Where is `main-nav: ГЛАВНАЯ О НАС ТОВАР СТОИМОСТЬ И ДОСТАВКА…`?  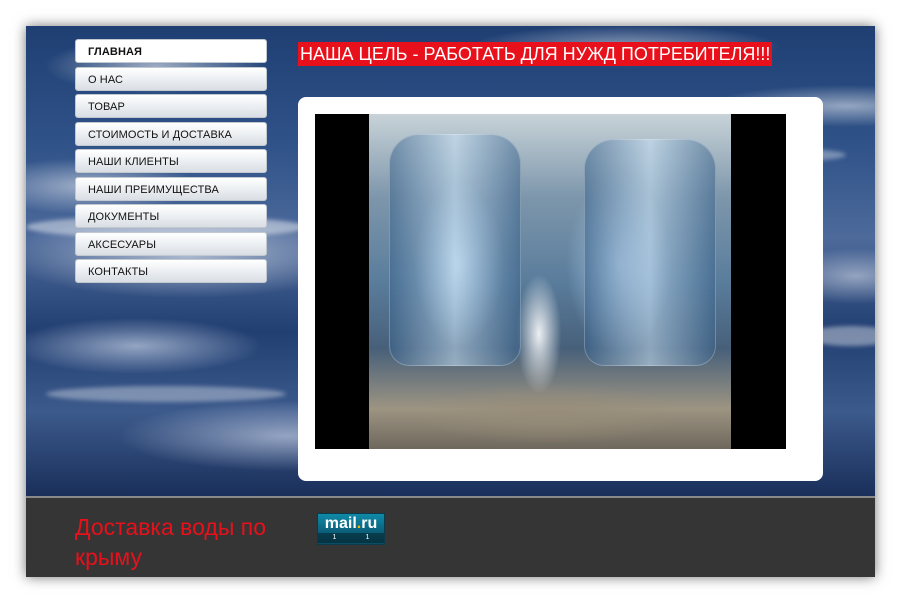 main-nav: ГЛАВНАЯ О НАС ТОВАР СТОИМОСТЬ И ДОСТАВКА… is located at coordinates (171, 163).